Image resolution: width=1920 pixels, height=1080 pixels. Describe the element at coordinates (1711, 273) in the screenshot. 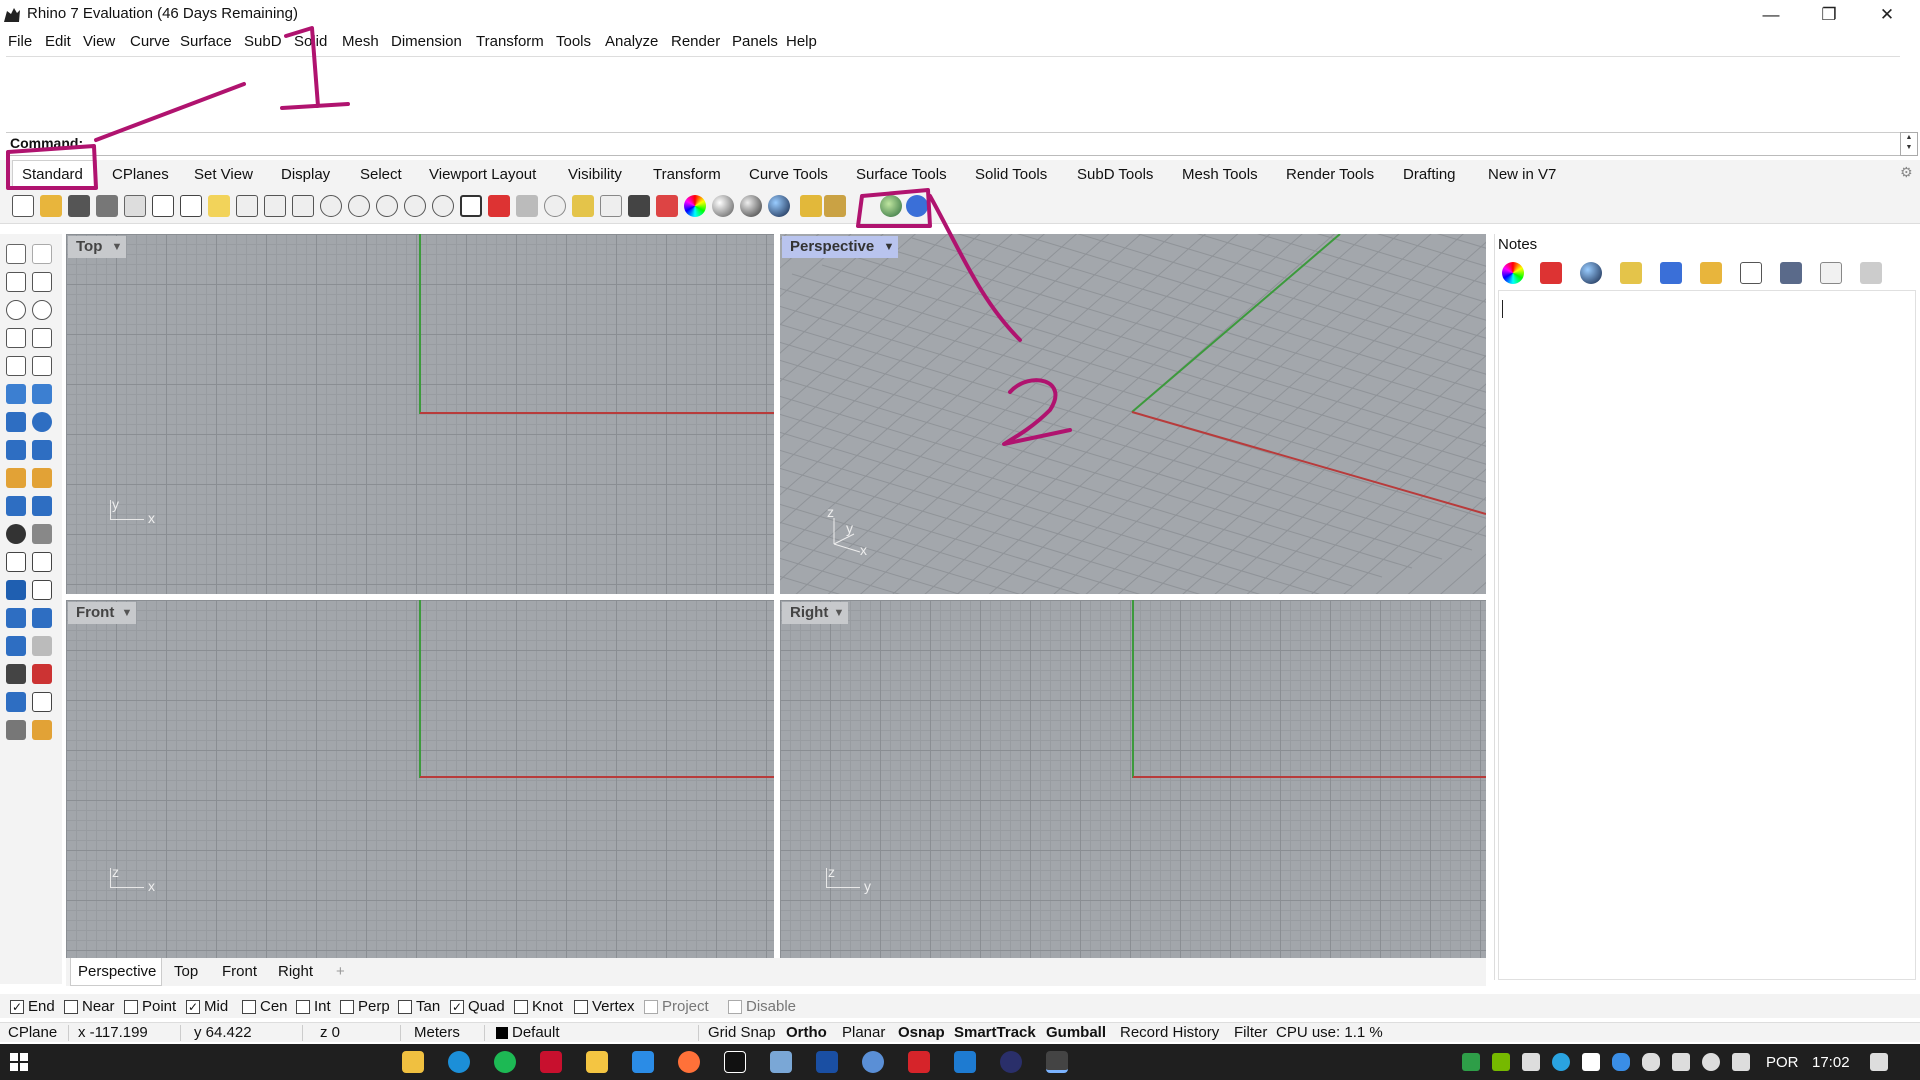

I see `file-explorer-icon` at that location.